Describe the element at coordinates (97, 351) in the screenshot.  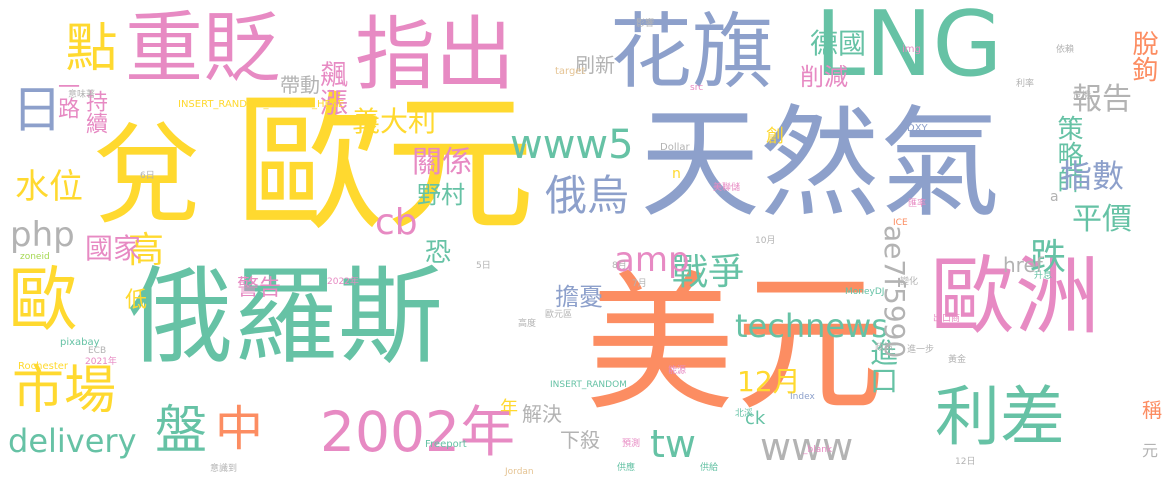
I see `cloud-word: ECB` at that location.